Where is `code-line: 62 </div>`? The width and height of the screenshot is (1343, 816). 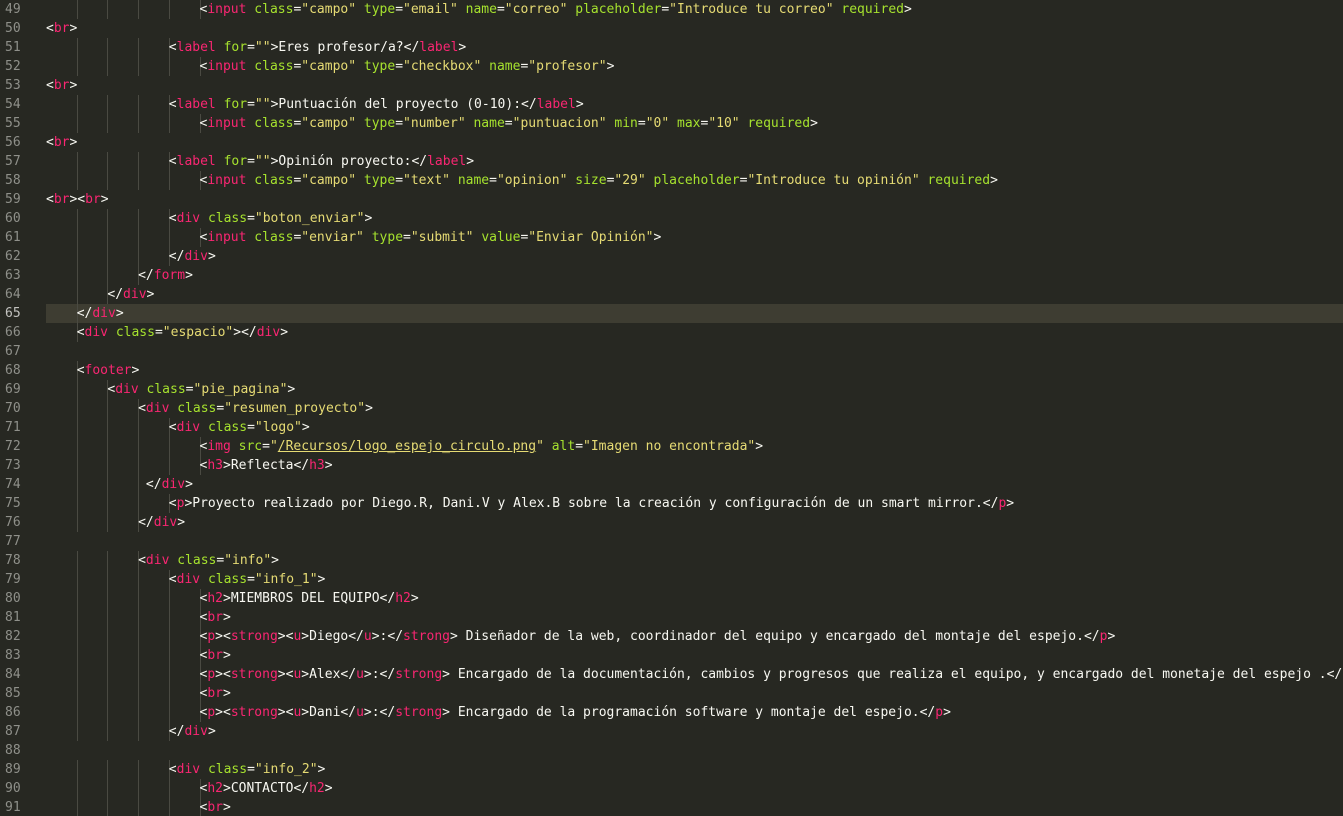
code-line: 62 </div> is located at coordinates (671, 256).